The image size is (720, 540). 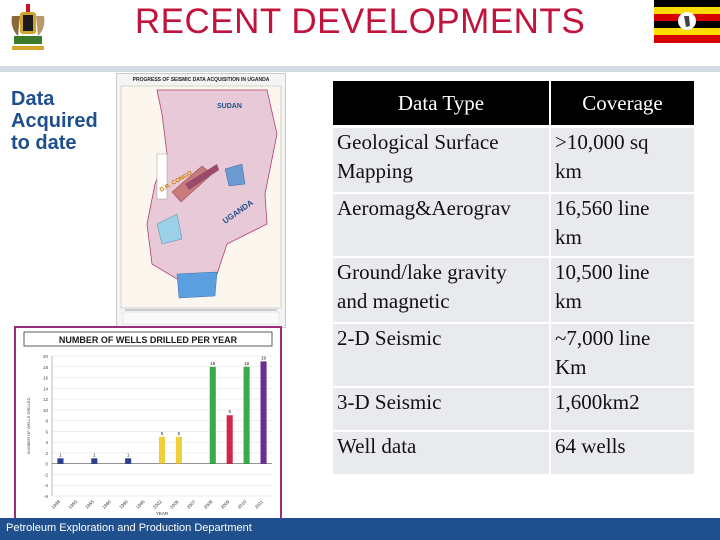 What do you see at coordinates (46, 442) in the screenshot?
I see `y-tick-label: 4` at bounding box center [46, 442].